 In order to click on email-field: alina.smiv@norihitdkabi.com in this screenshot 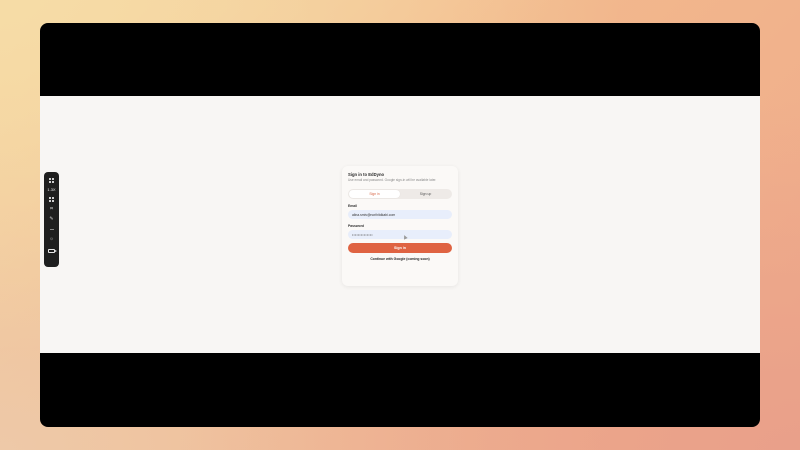, I will do `click(400, 214)`.